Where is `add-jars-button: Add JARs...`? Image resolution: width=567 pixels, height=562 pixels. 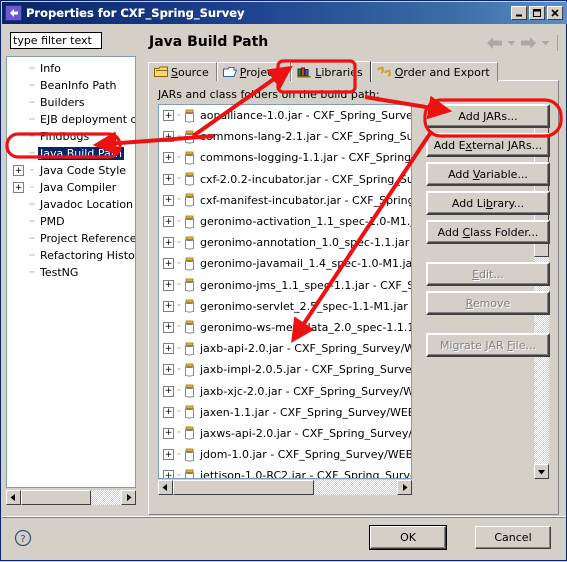
add-jars-button: Add JARs... is located at coordinates (488, 116).